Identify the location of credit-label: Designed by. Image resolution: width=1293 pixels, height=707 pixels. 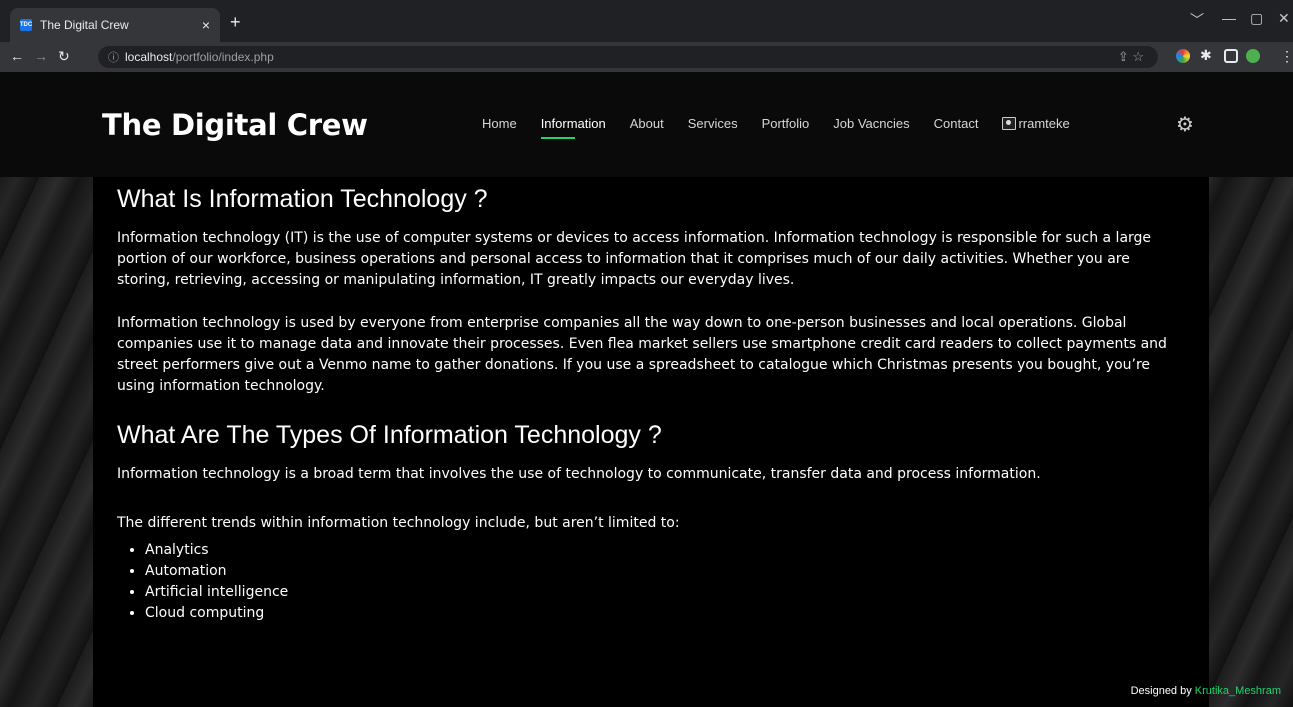
(1162, 691).